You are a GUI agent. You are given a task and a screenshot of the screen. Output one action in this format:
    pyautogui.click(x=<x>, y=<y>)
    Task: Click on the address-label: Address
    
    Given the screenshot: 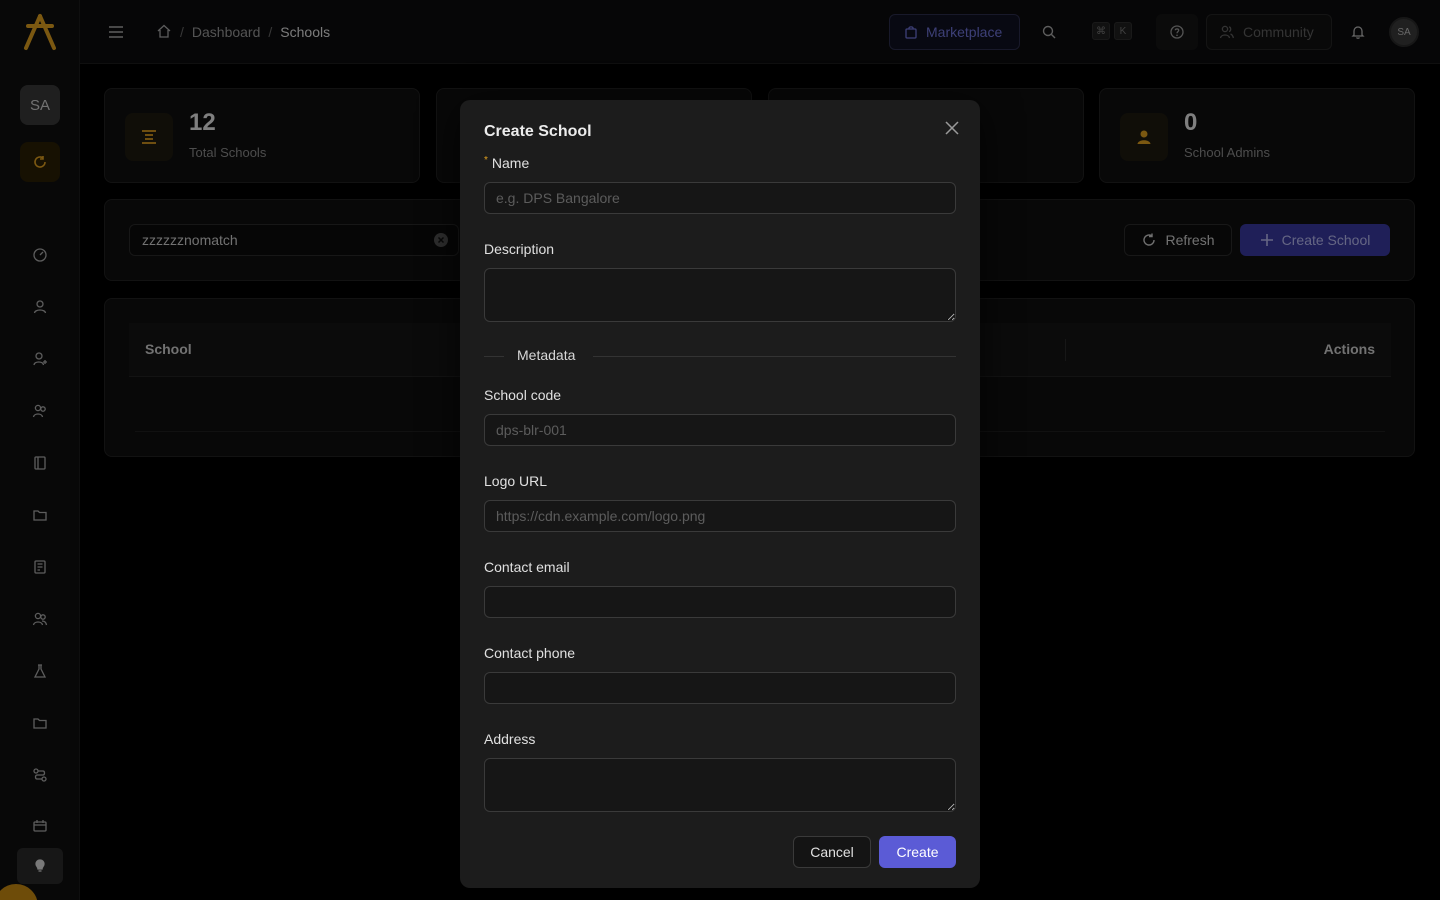 What is the action you would take?
    pyautogui.click(x=510, y=739)
    